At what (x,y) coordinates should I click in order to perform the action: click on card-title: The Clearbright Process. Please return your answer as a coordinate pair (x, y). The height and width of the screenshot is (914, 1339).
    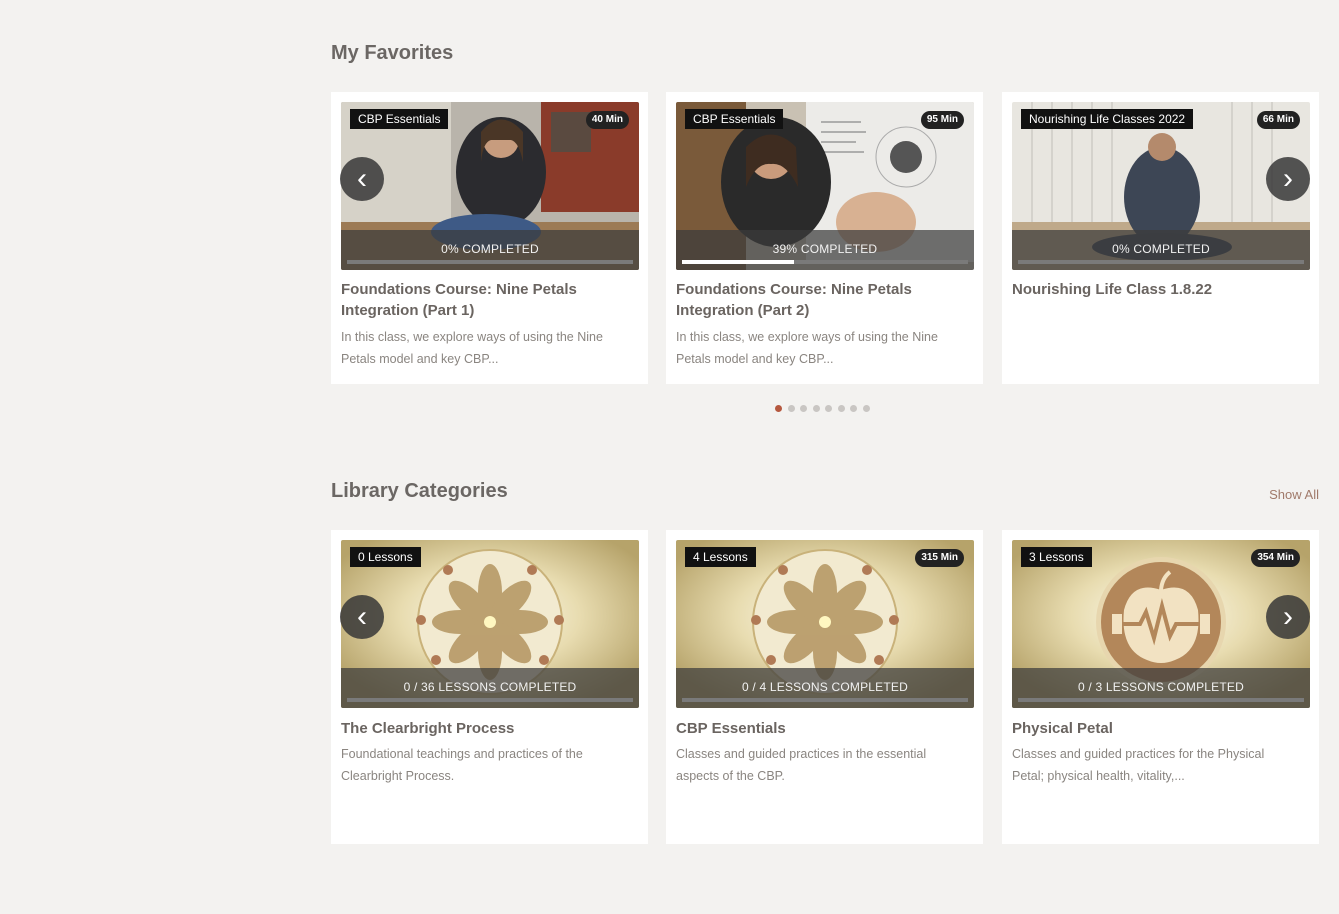
    Looking at the image, I should click on (486, 728).